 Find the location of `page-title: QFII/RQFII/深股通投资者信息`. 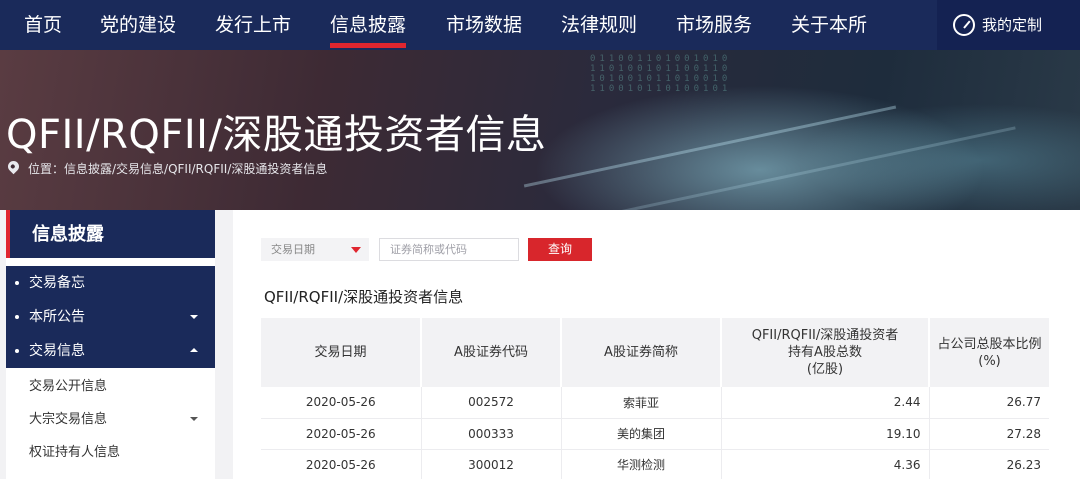

page-title: QFII/RQFII/深股通投资者信息 is located at coordinates (276, 135).